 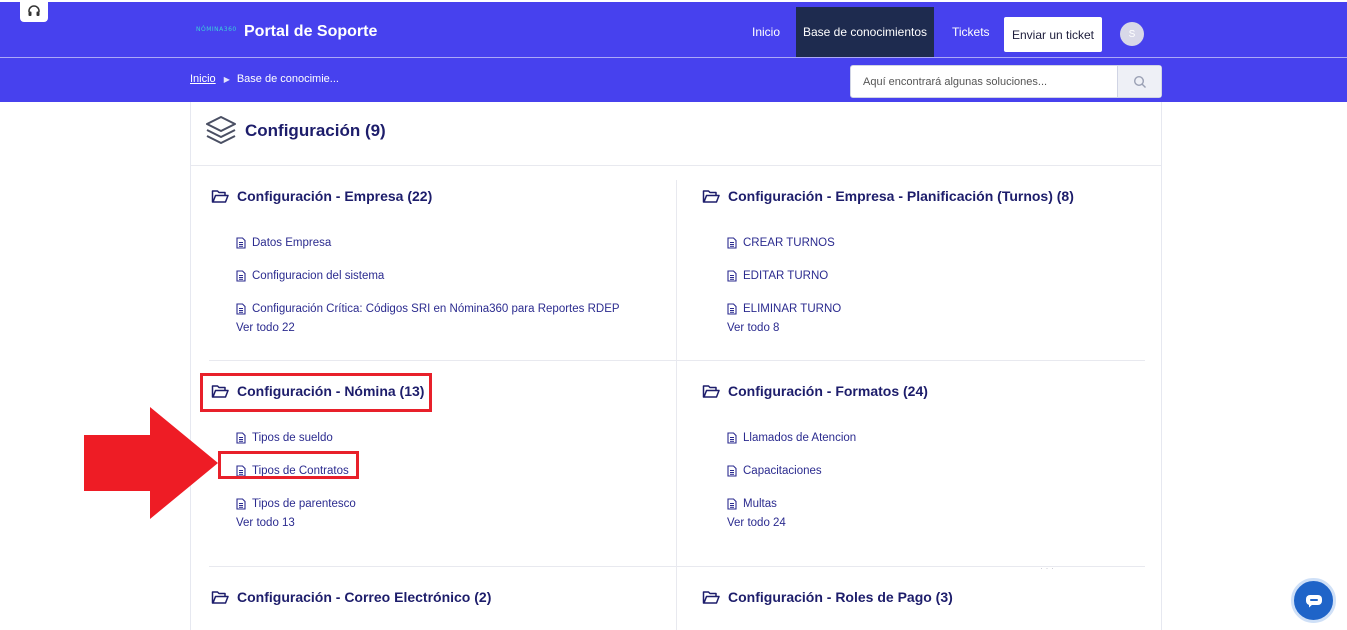 What do you see at coordinates (443, 275) in the screenshot?
I see `article-item: Configuracion del sistema` at bounding box center [443, 275].